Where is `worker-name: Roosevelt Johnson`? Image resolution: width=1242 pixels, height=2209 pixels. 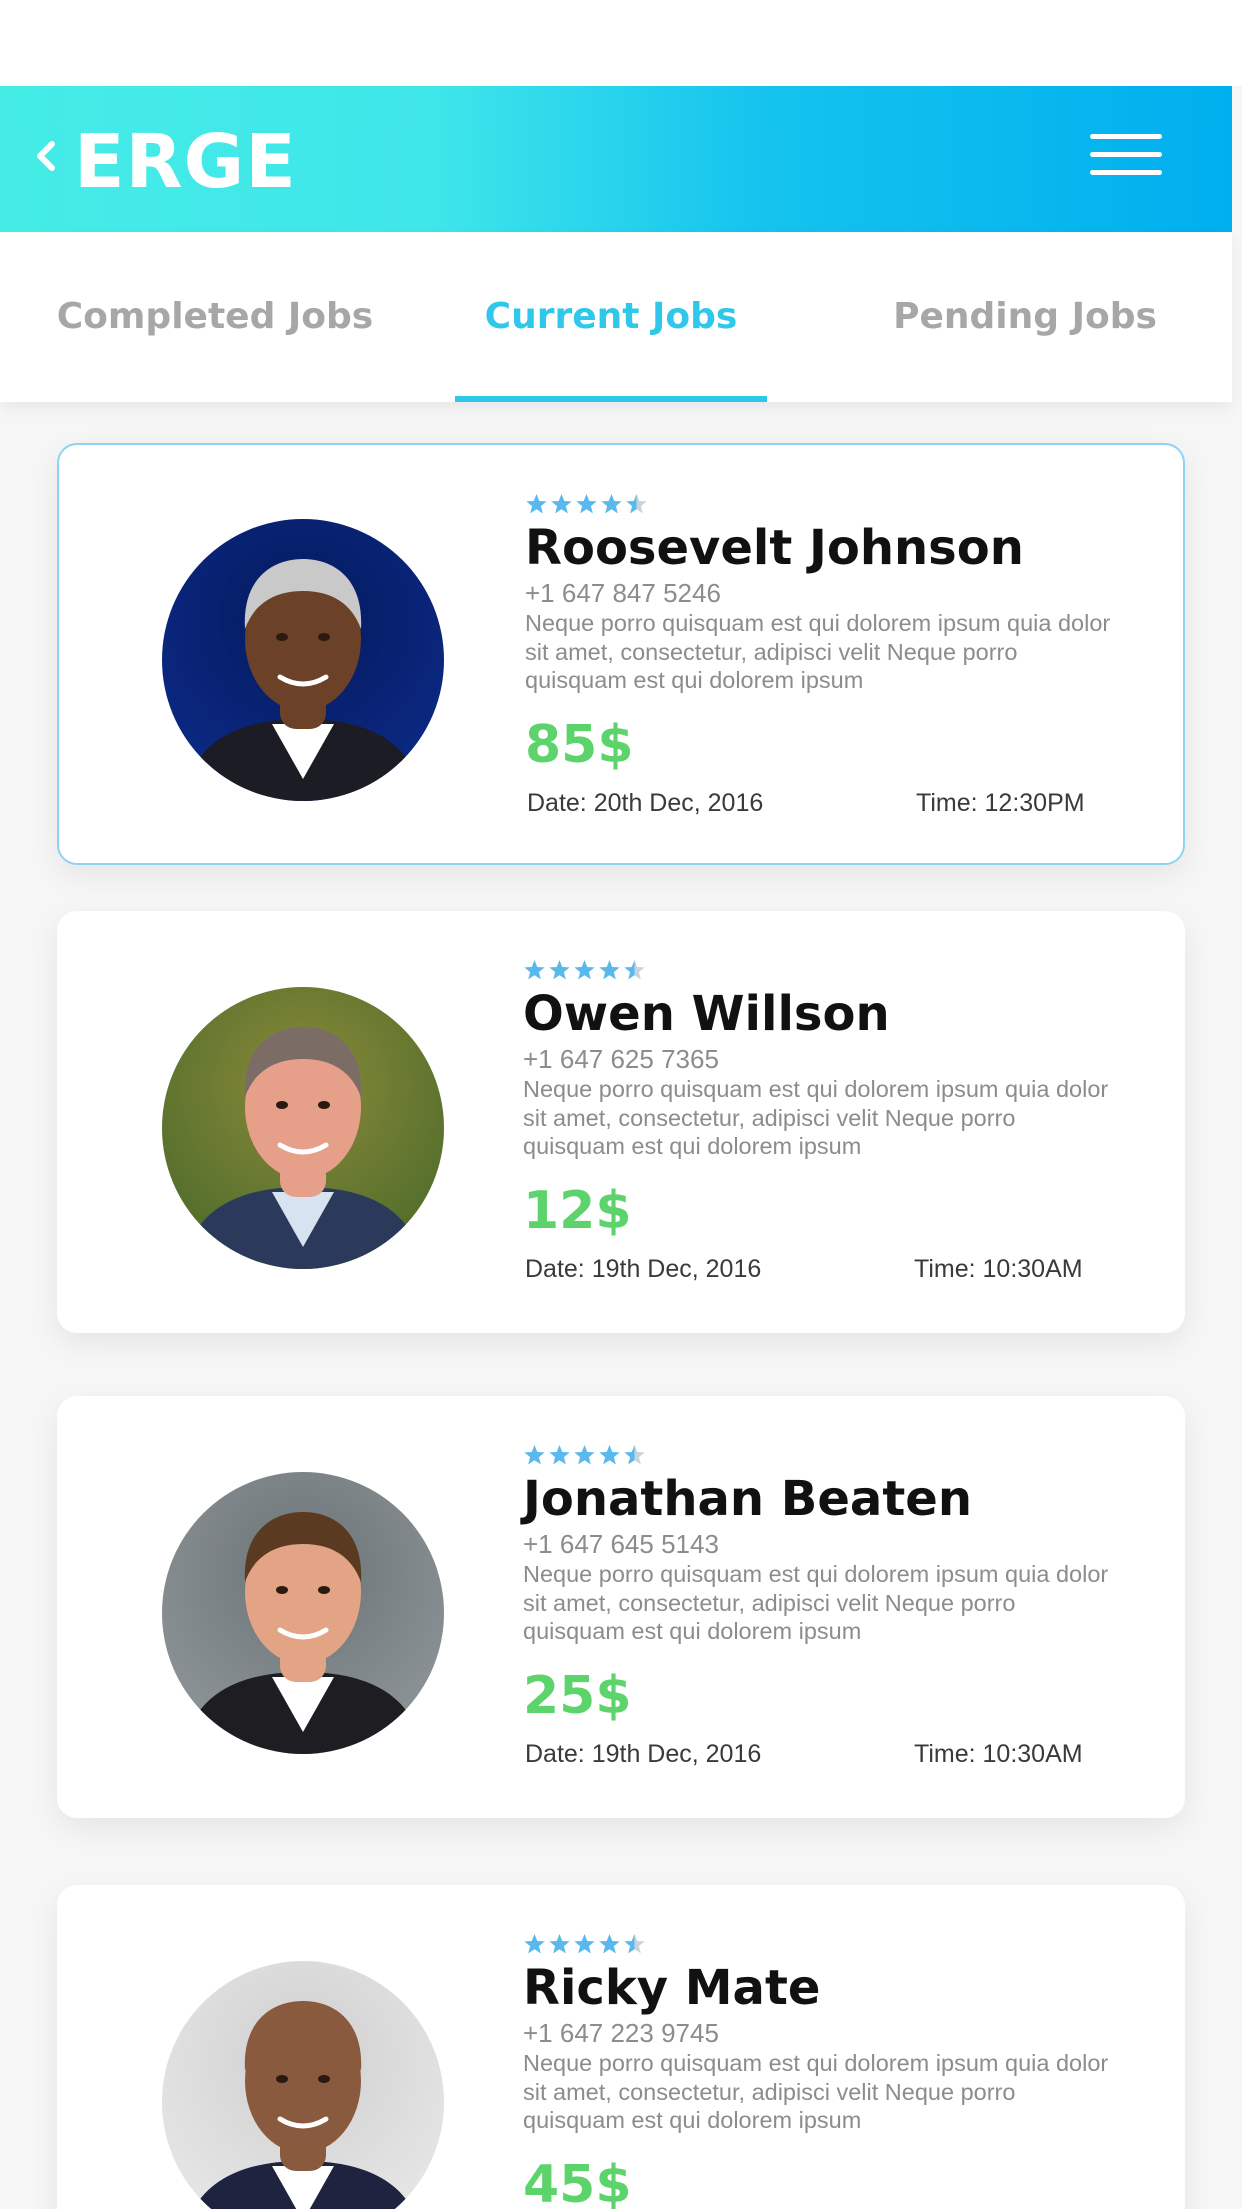
worker-name: Roosevelt Johnson is located at coordinates (774, 548).